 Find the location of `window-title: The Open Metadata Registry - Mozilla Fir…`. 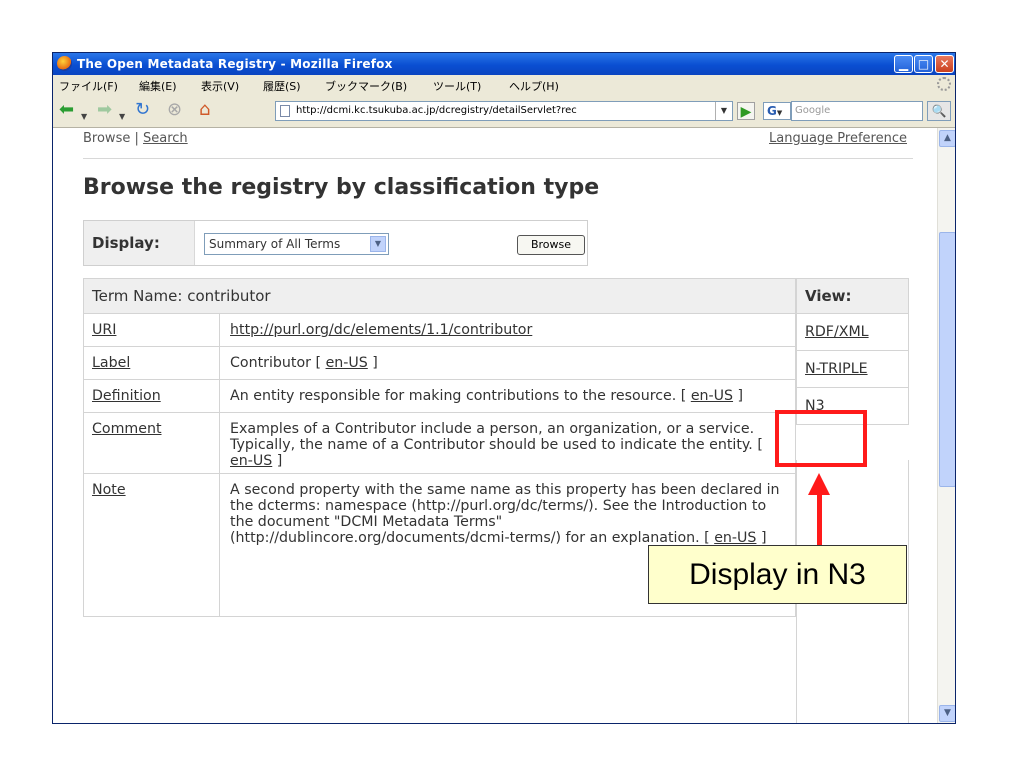

window-title: The Open Metadata Registry - Mozilla Fir… is located at coordinates (235, 64).